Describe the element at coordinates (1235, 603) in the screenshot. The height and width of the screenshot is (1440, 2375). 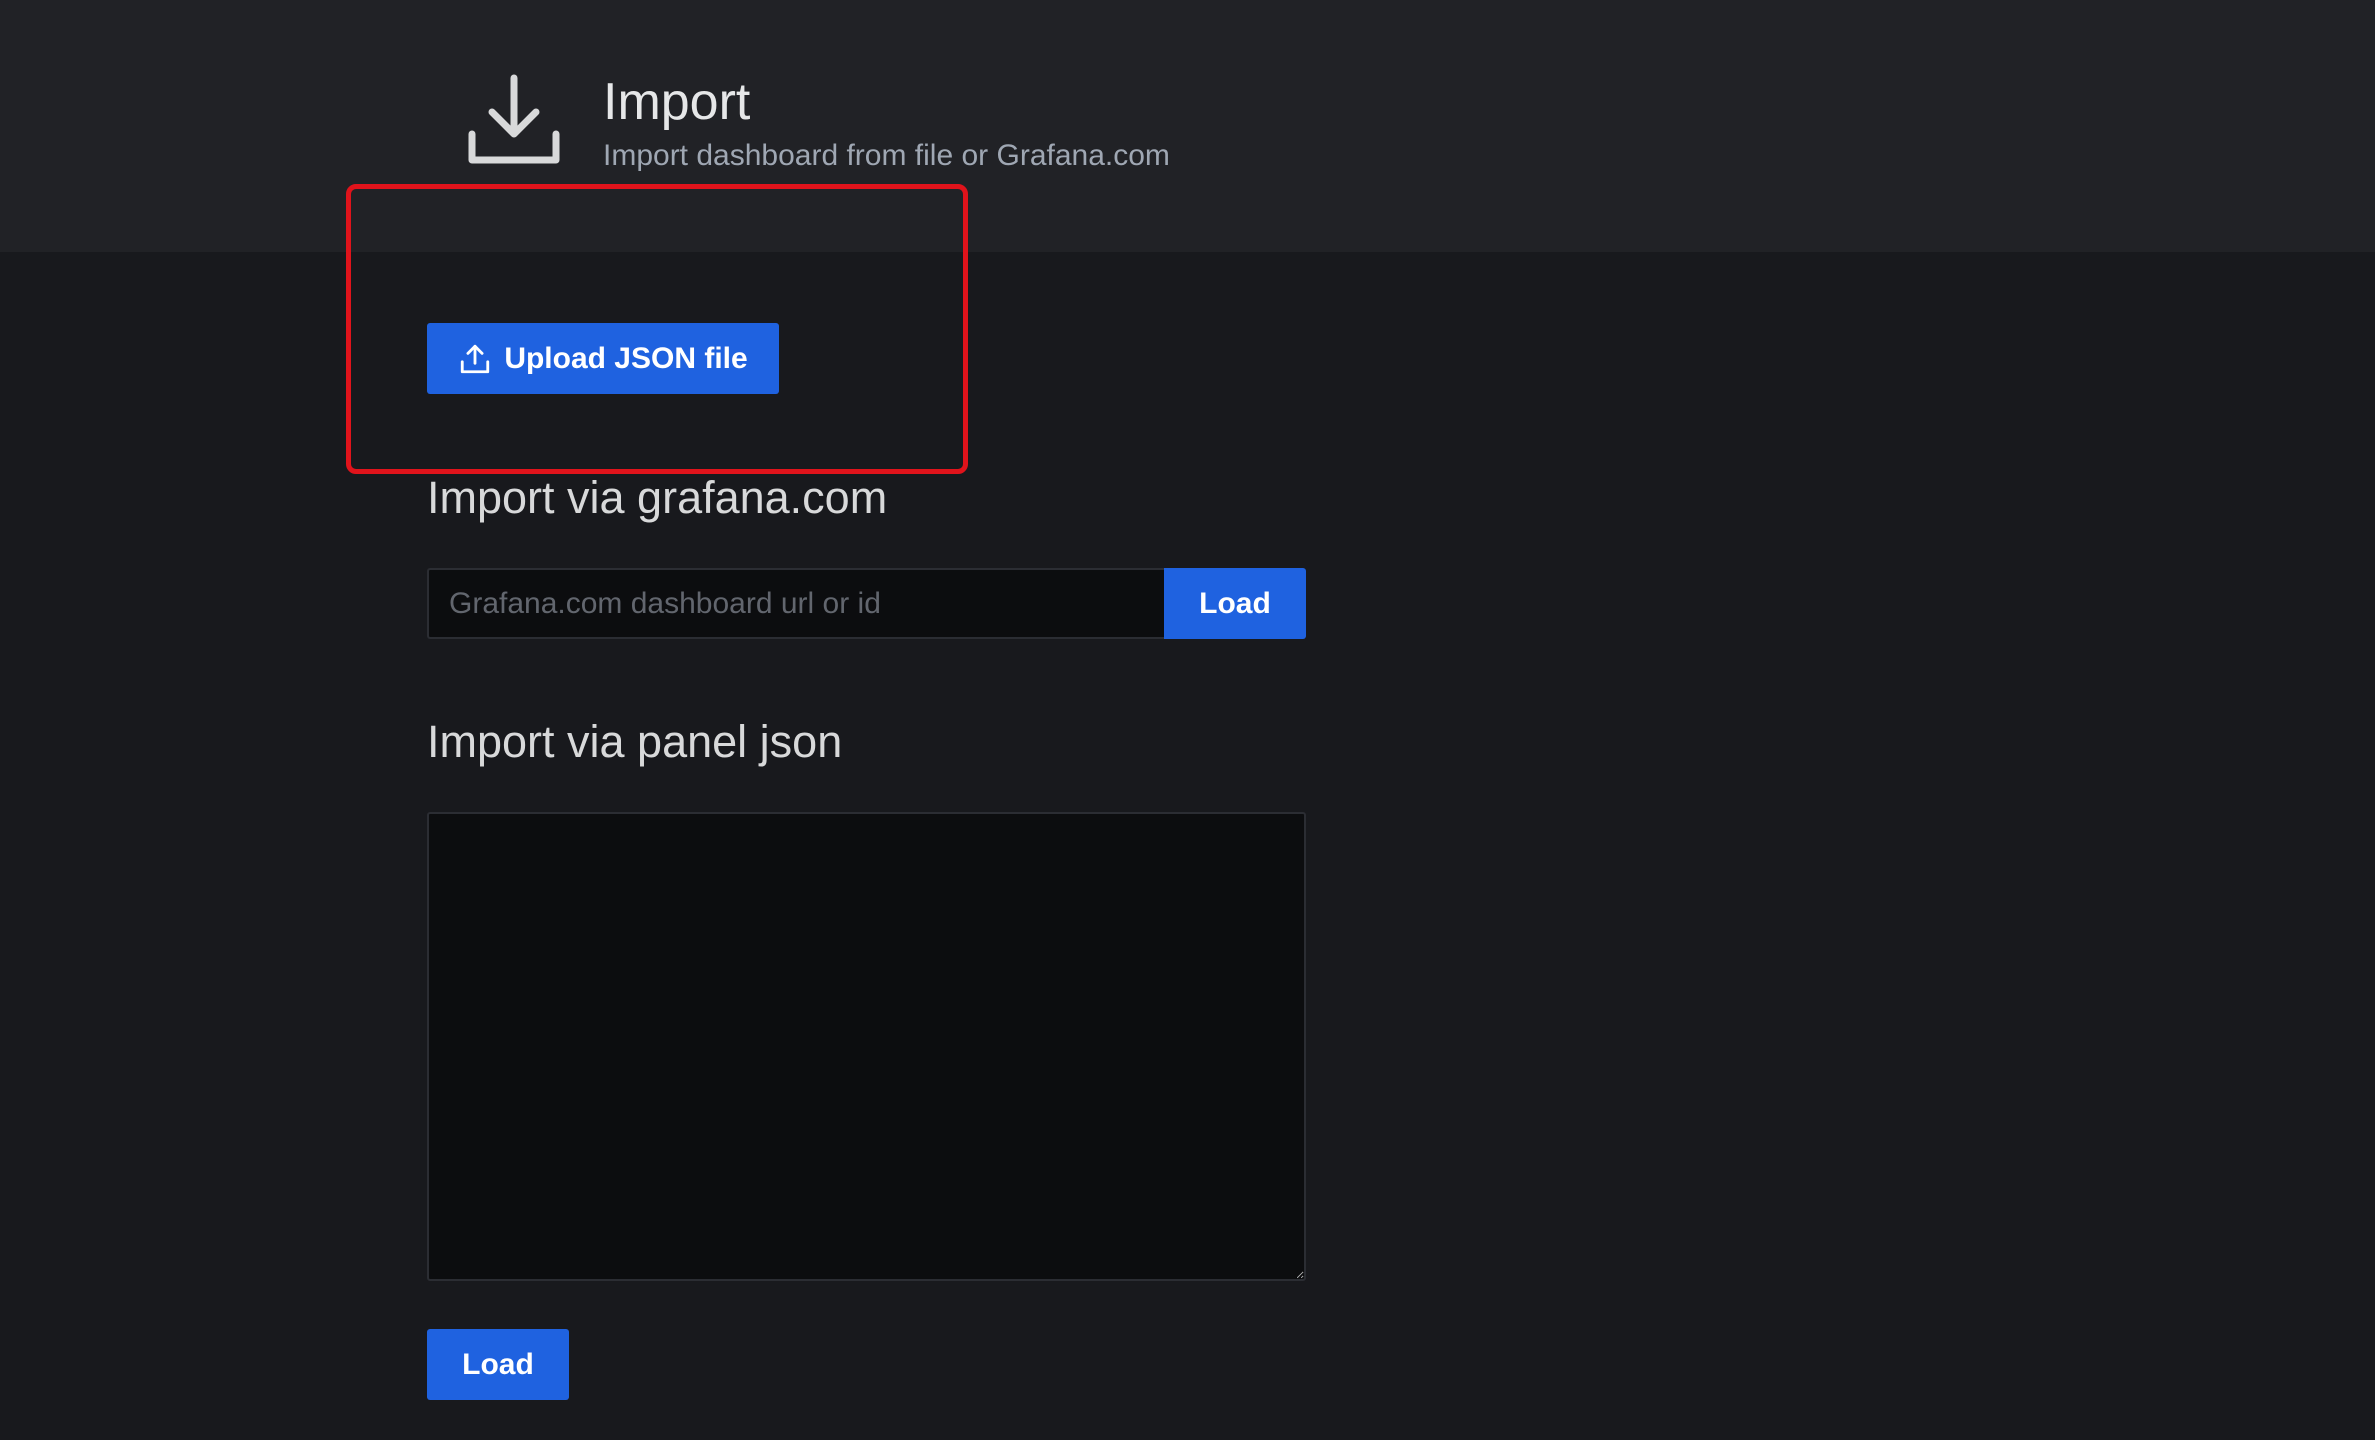
I see `grafana-com-load-button: Load` at that location.